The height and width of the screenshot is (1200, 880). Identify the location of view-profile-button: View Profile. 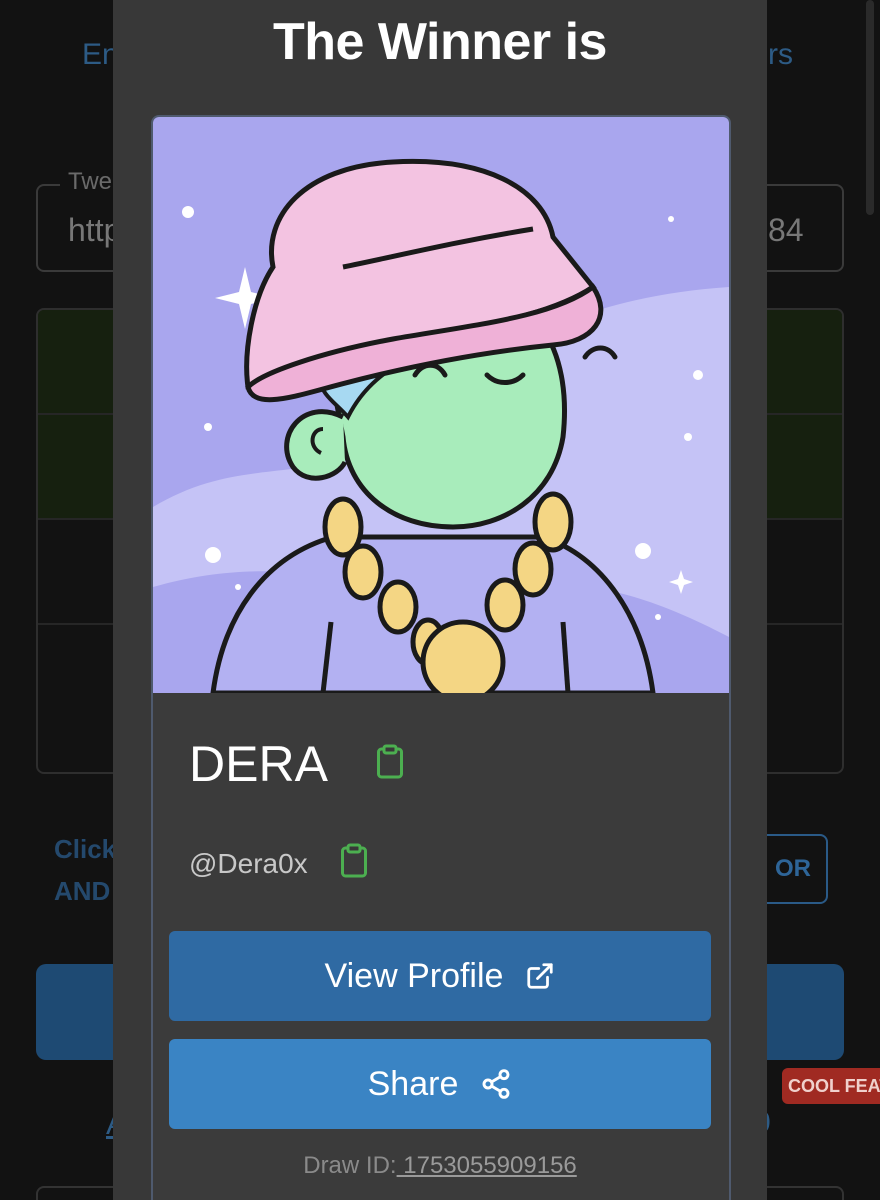
(440, 976).